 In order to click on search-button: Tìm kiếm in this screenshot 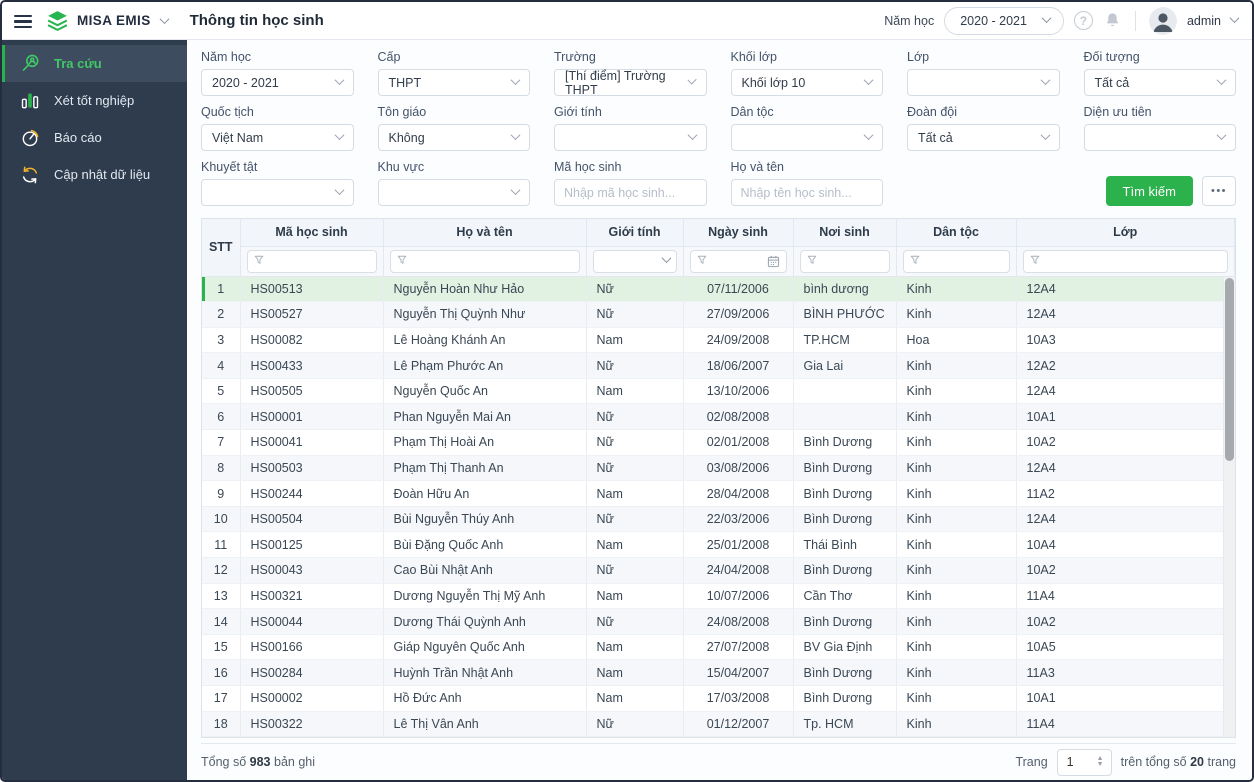, I will do `click(1149, 191)`.